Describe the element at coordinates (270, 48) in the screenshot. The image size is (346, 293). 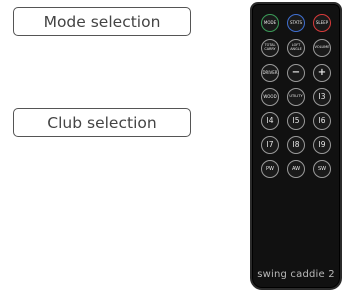
I see `total-carry-button: TOTAL CARRY` at that location.